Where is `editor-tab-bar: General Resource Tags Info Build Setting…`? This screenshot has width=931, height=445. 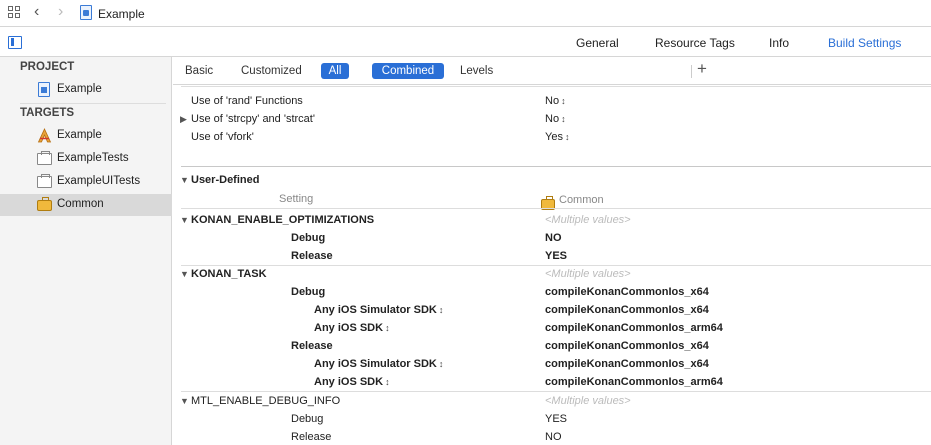
editor-tab-bar: General Resource Tags Info Build Setting… is located at coordinates (465, 42).